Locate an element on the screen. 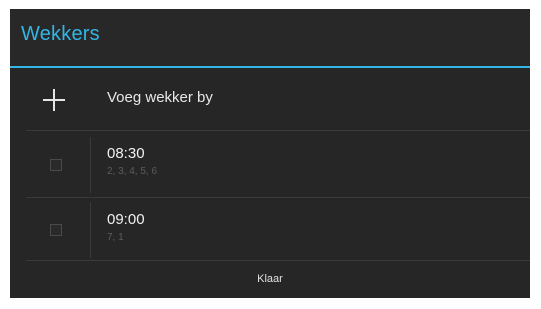  add-alarm-label: Voeg wekker by is located at coordinates (160, 97).